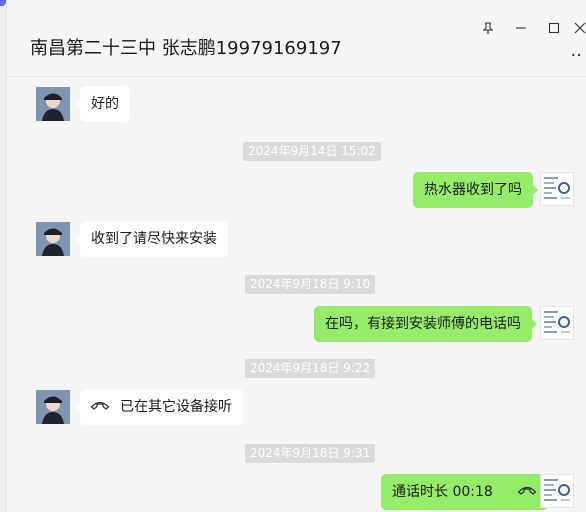 This screenshot has width=586, height=512. Describe the element at coordinates (151, 239) in the screenshot. I see `message-bubble: 收到了请尽快来安装` at that location.